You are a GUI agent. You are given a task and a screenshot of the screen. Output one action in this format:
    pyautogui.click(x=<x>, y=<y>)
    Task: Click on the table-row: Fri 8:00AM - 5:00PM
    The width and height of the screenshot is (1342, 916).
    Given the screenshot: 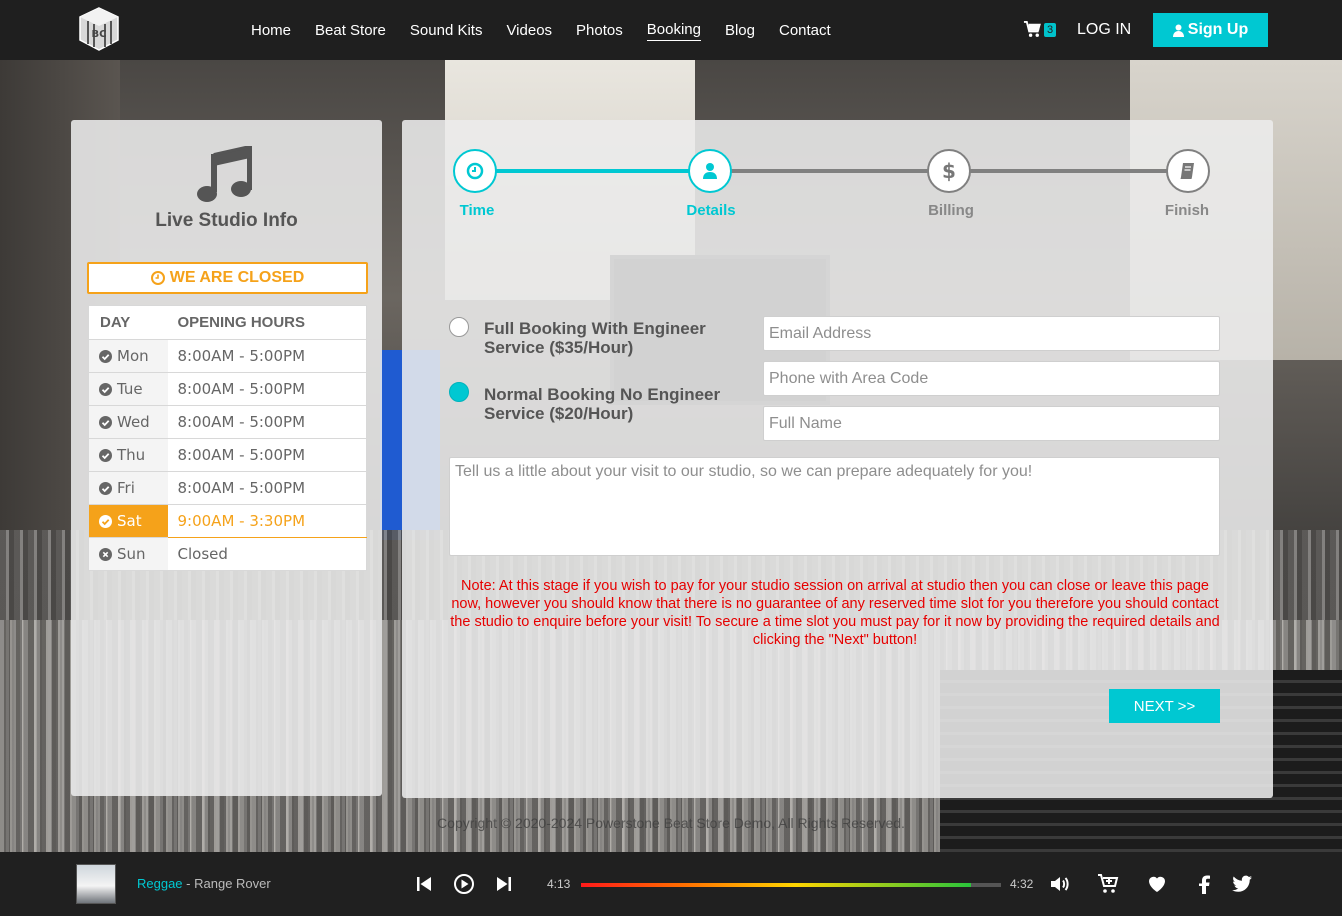 What is the action you would take?
    pyautogui.click(x=227, y=488)
    